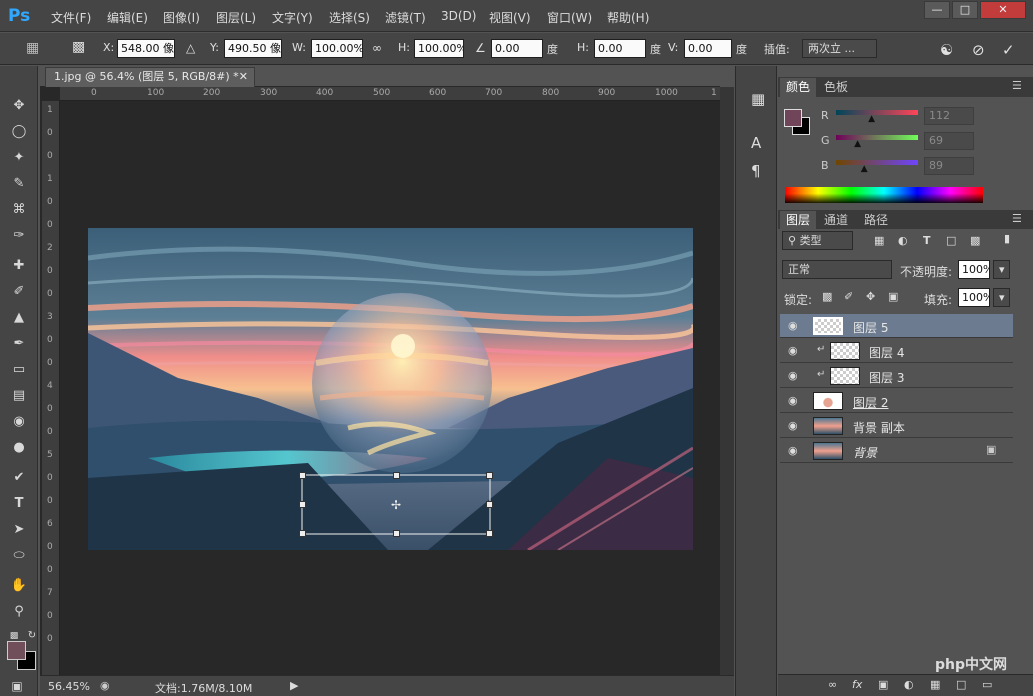 The width and height of the screenshot is (1033, 696). What do you see at coordinates (903, 240) in the screenshot?
I see `filter-adjustment-icon: ◐` at bounding box center [903, 240].